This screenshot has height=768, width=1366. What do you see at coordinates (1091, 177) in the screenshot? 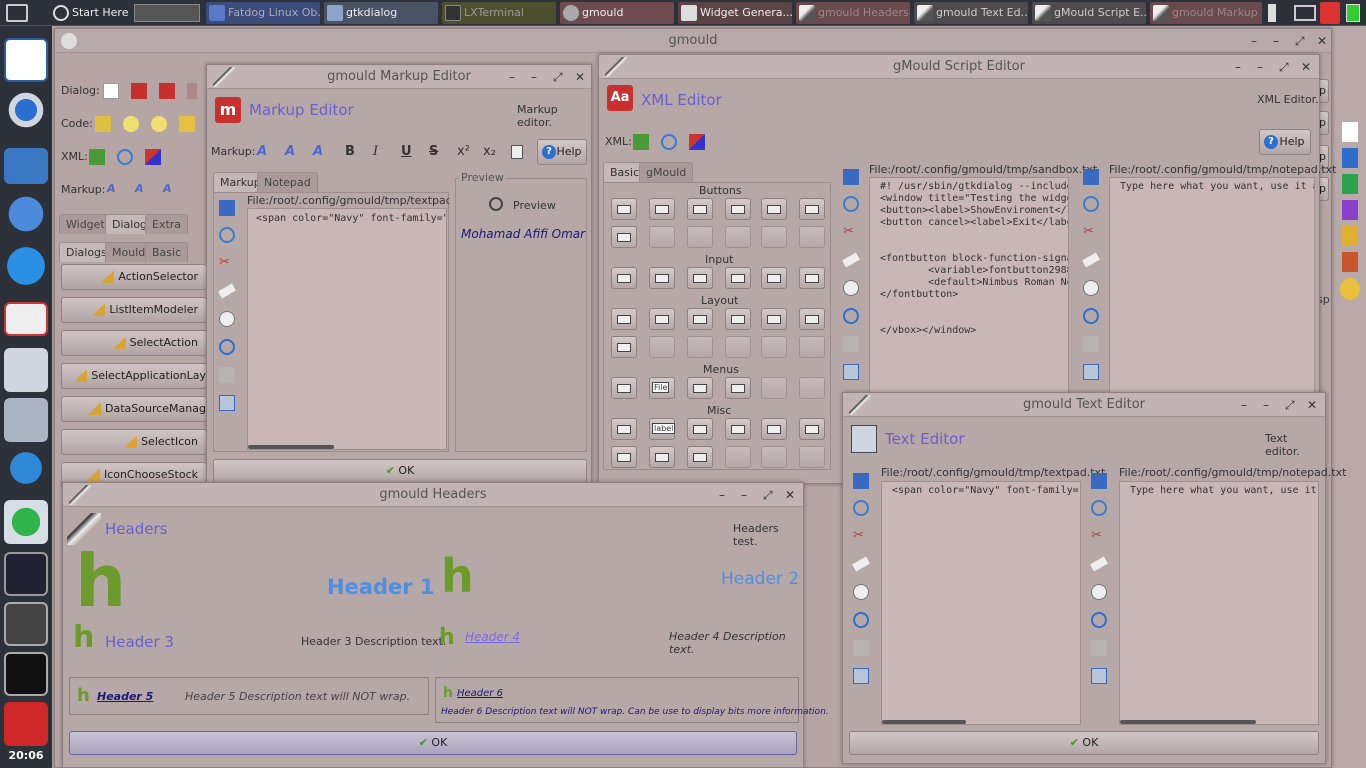
I see `save-icon` at bounding box center [1091, 177].